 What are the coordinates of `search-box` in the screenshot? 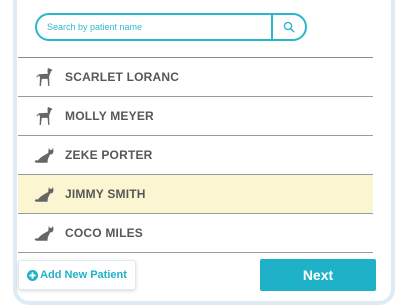 It's located at (171, 27).